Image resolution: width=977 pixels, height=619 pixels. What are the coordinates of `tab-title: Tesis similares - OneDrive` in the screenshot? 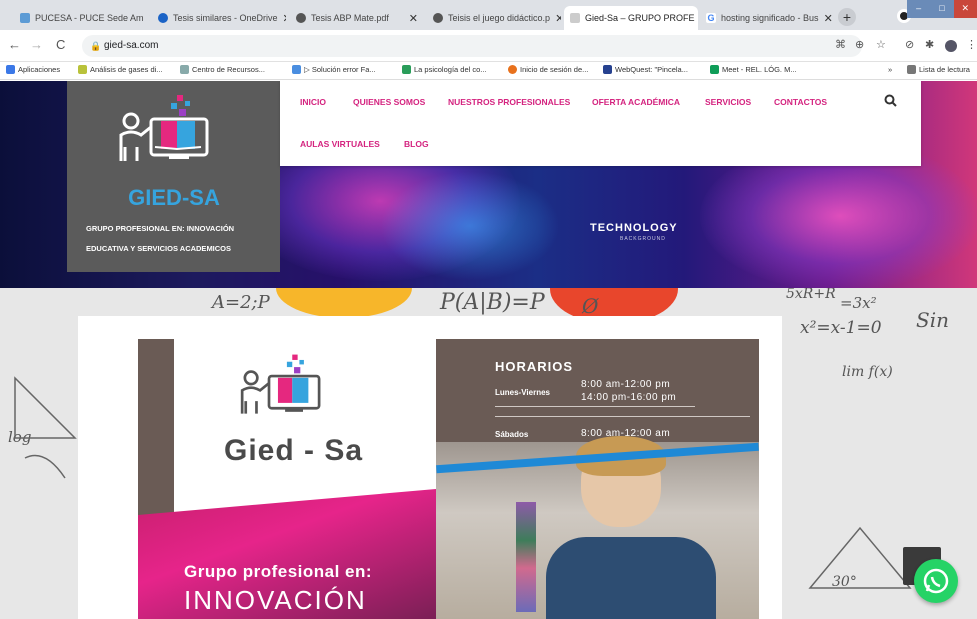 It's located at (225, 18).